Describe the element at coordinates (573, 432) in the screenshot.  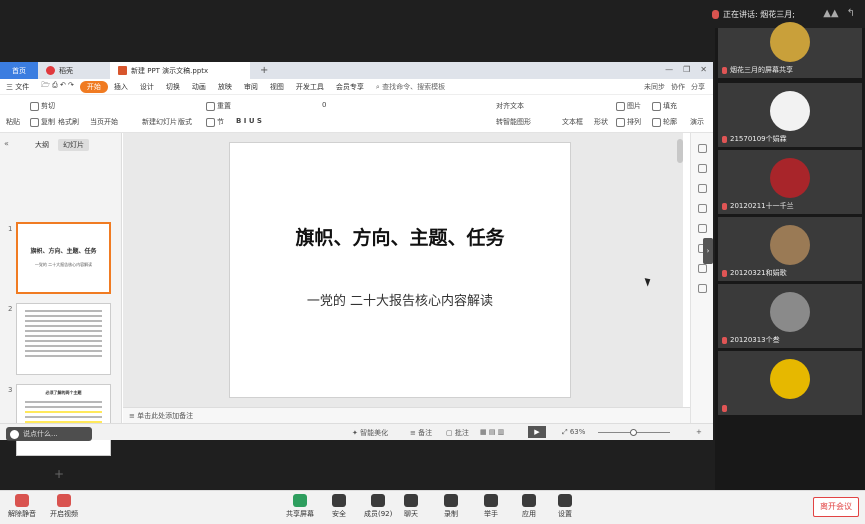
I see `zoom-value: ⤢ 63%` at that location.